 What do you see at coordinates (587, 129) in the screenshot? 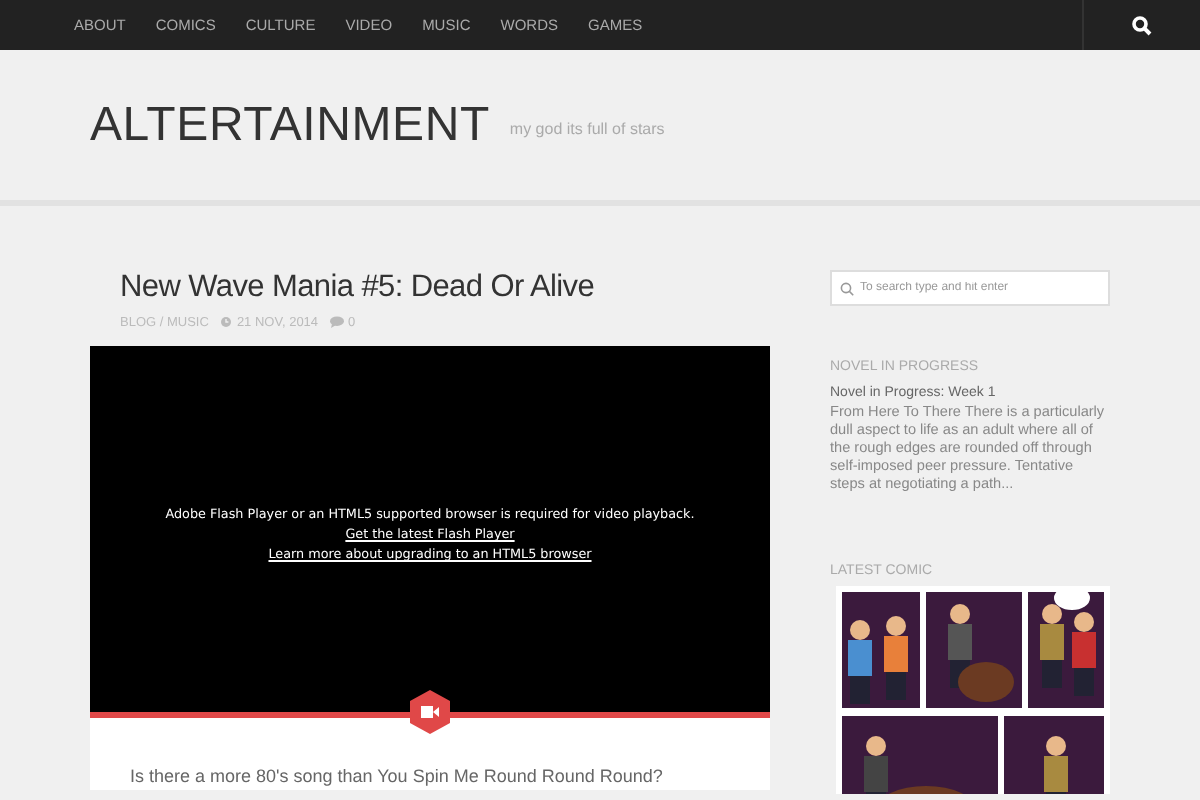
I see `site-tagline: my god its full of stars` at bounding box center [587, 129].